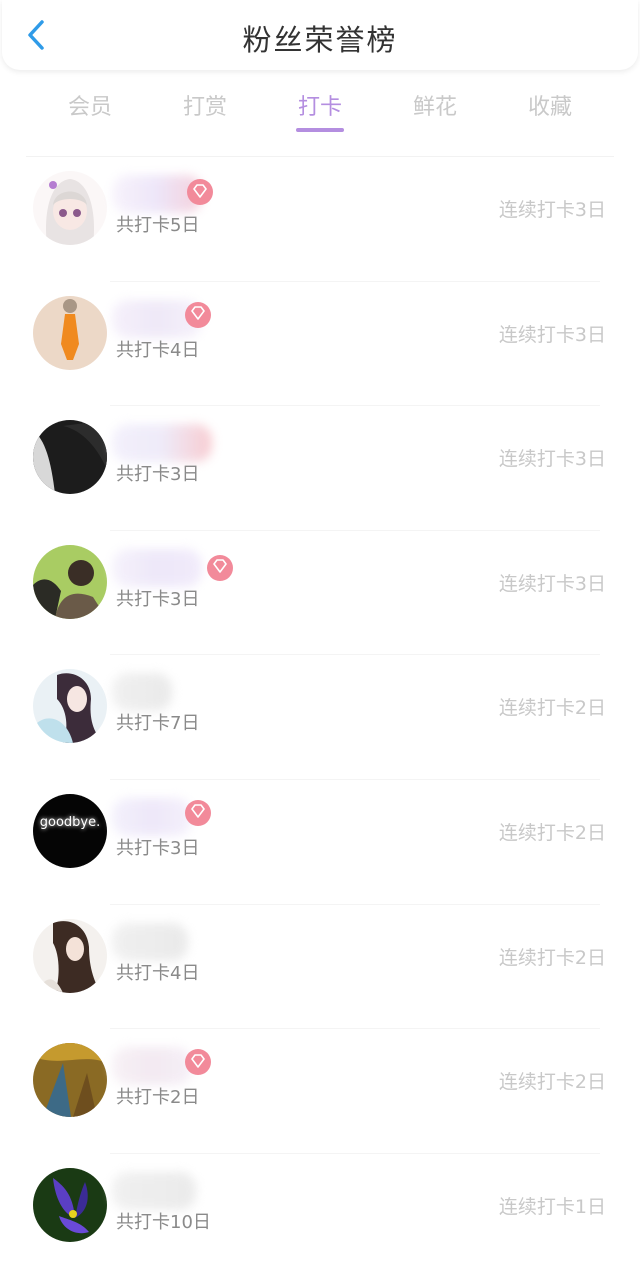 The image size is (640, 1273). Describe the element at coordinates (320, 219) in the screenshot. I see `list-item: 共打卡5日 连续打卡3日` at that location.